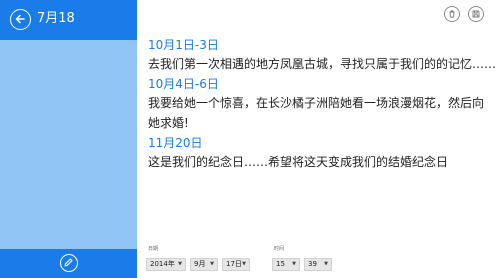 Image resolution: width=498 pixels, height=278 pixels. Describe the element at coordinates (316, 113) in the screenshot. I see `entry-text: 我要给她一个惊喜，在长沙橘子洲陪她看一场浪漫烟花，然后向她求婚!` at that location.